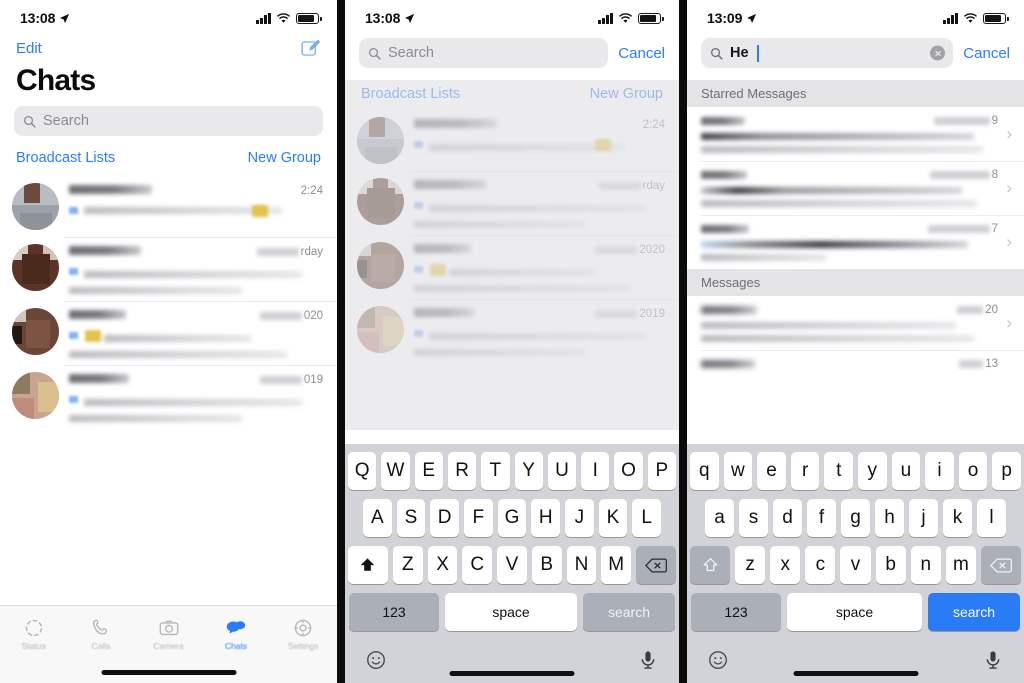 The width and height of the screenshot is (1024, 683). Describe the element at coordinates (546, 565) in the screenshot. I see `key-b: B` at that location.